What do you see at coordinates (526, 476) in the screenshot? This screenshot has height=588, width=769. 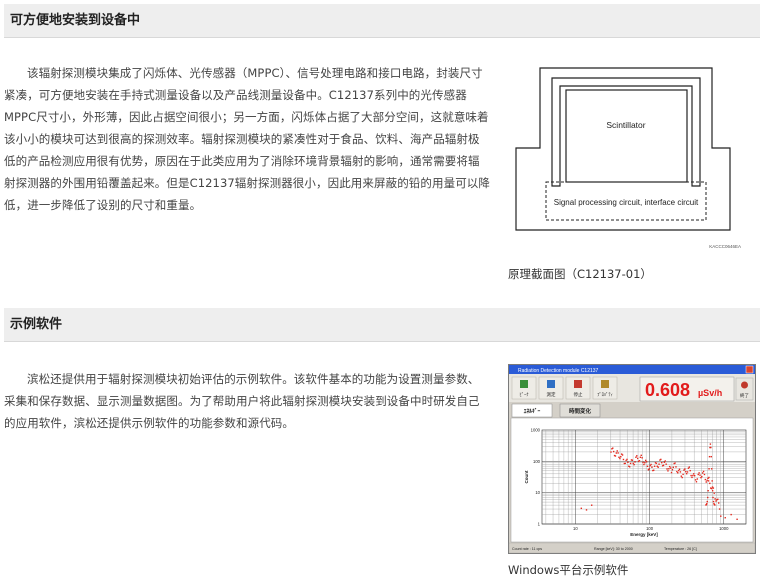 I see `y-axis-label: Count` at bounding box center [526, 476].